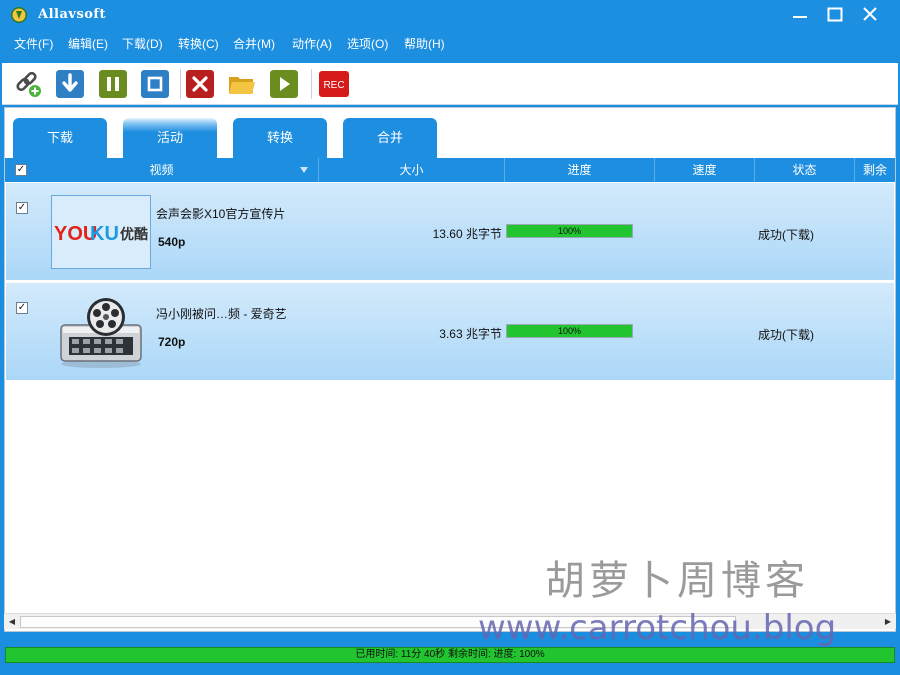  I want to click on status-bar: 已用时间: 11分 40秒 剩余时间: 进度: 100%, so click(450, 655).